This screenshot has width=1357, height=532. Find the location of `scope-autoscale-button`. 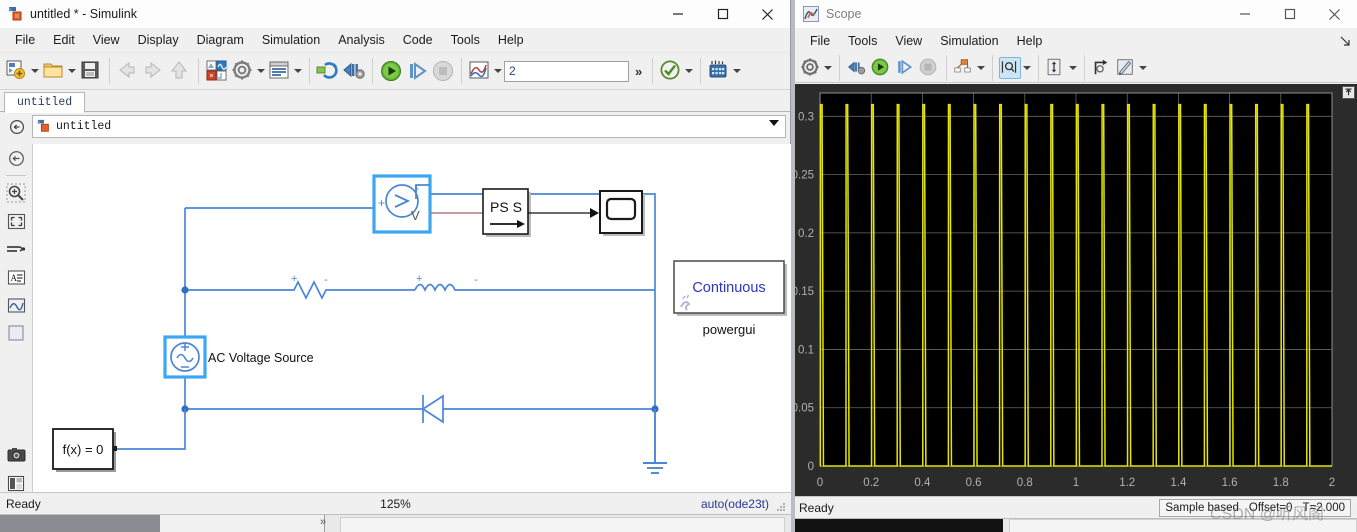

scope-autoscale-button is located at coordinates (1061, 68).